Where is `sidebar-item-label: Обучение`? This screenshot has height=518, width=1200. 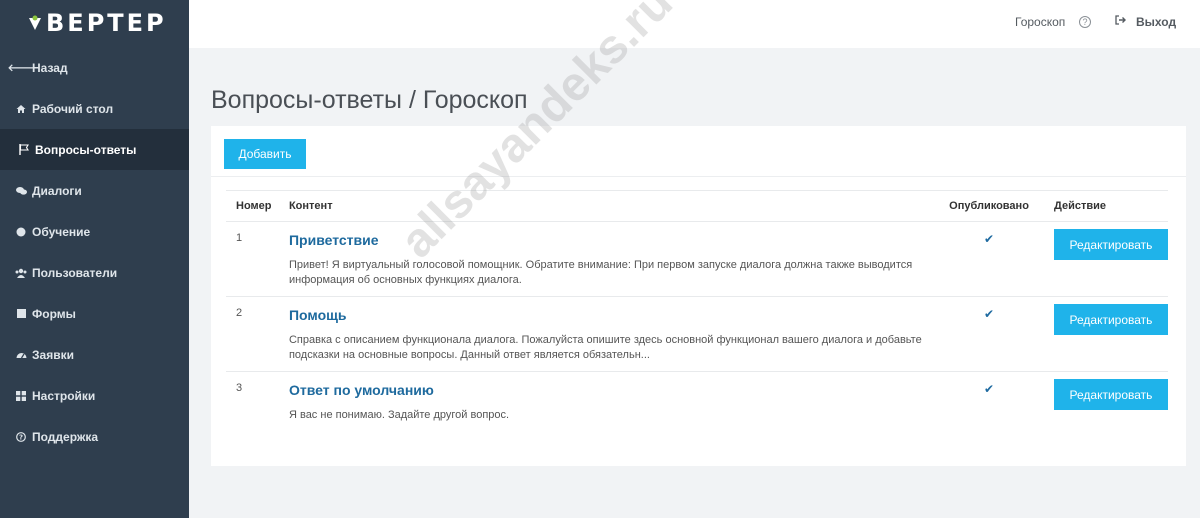 sidebar-item-label: Обучение is located at coordinates (61, 231).